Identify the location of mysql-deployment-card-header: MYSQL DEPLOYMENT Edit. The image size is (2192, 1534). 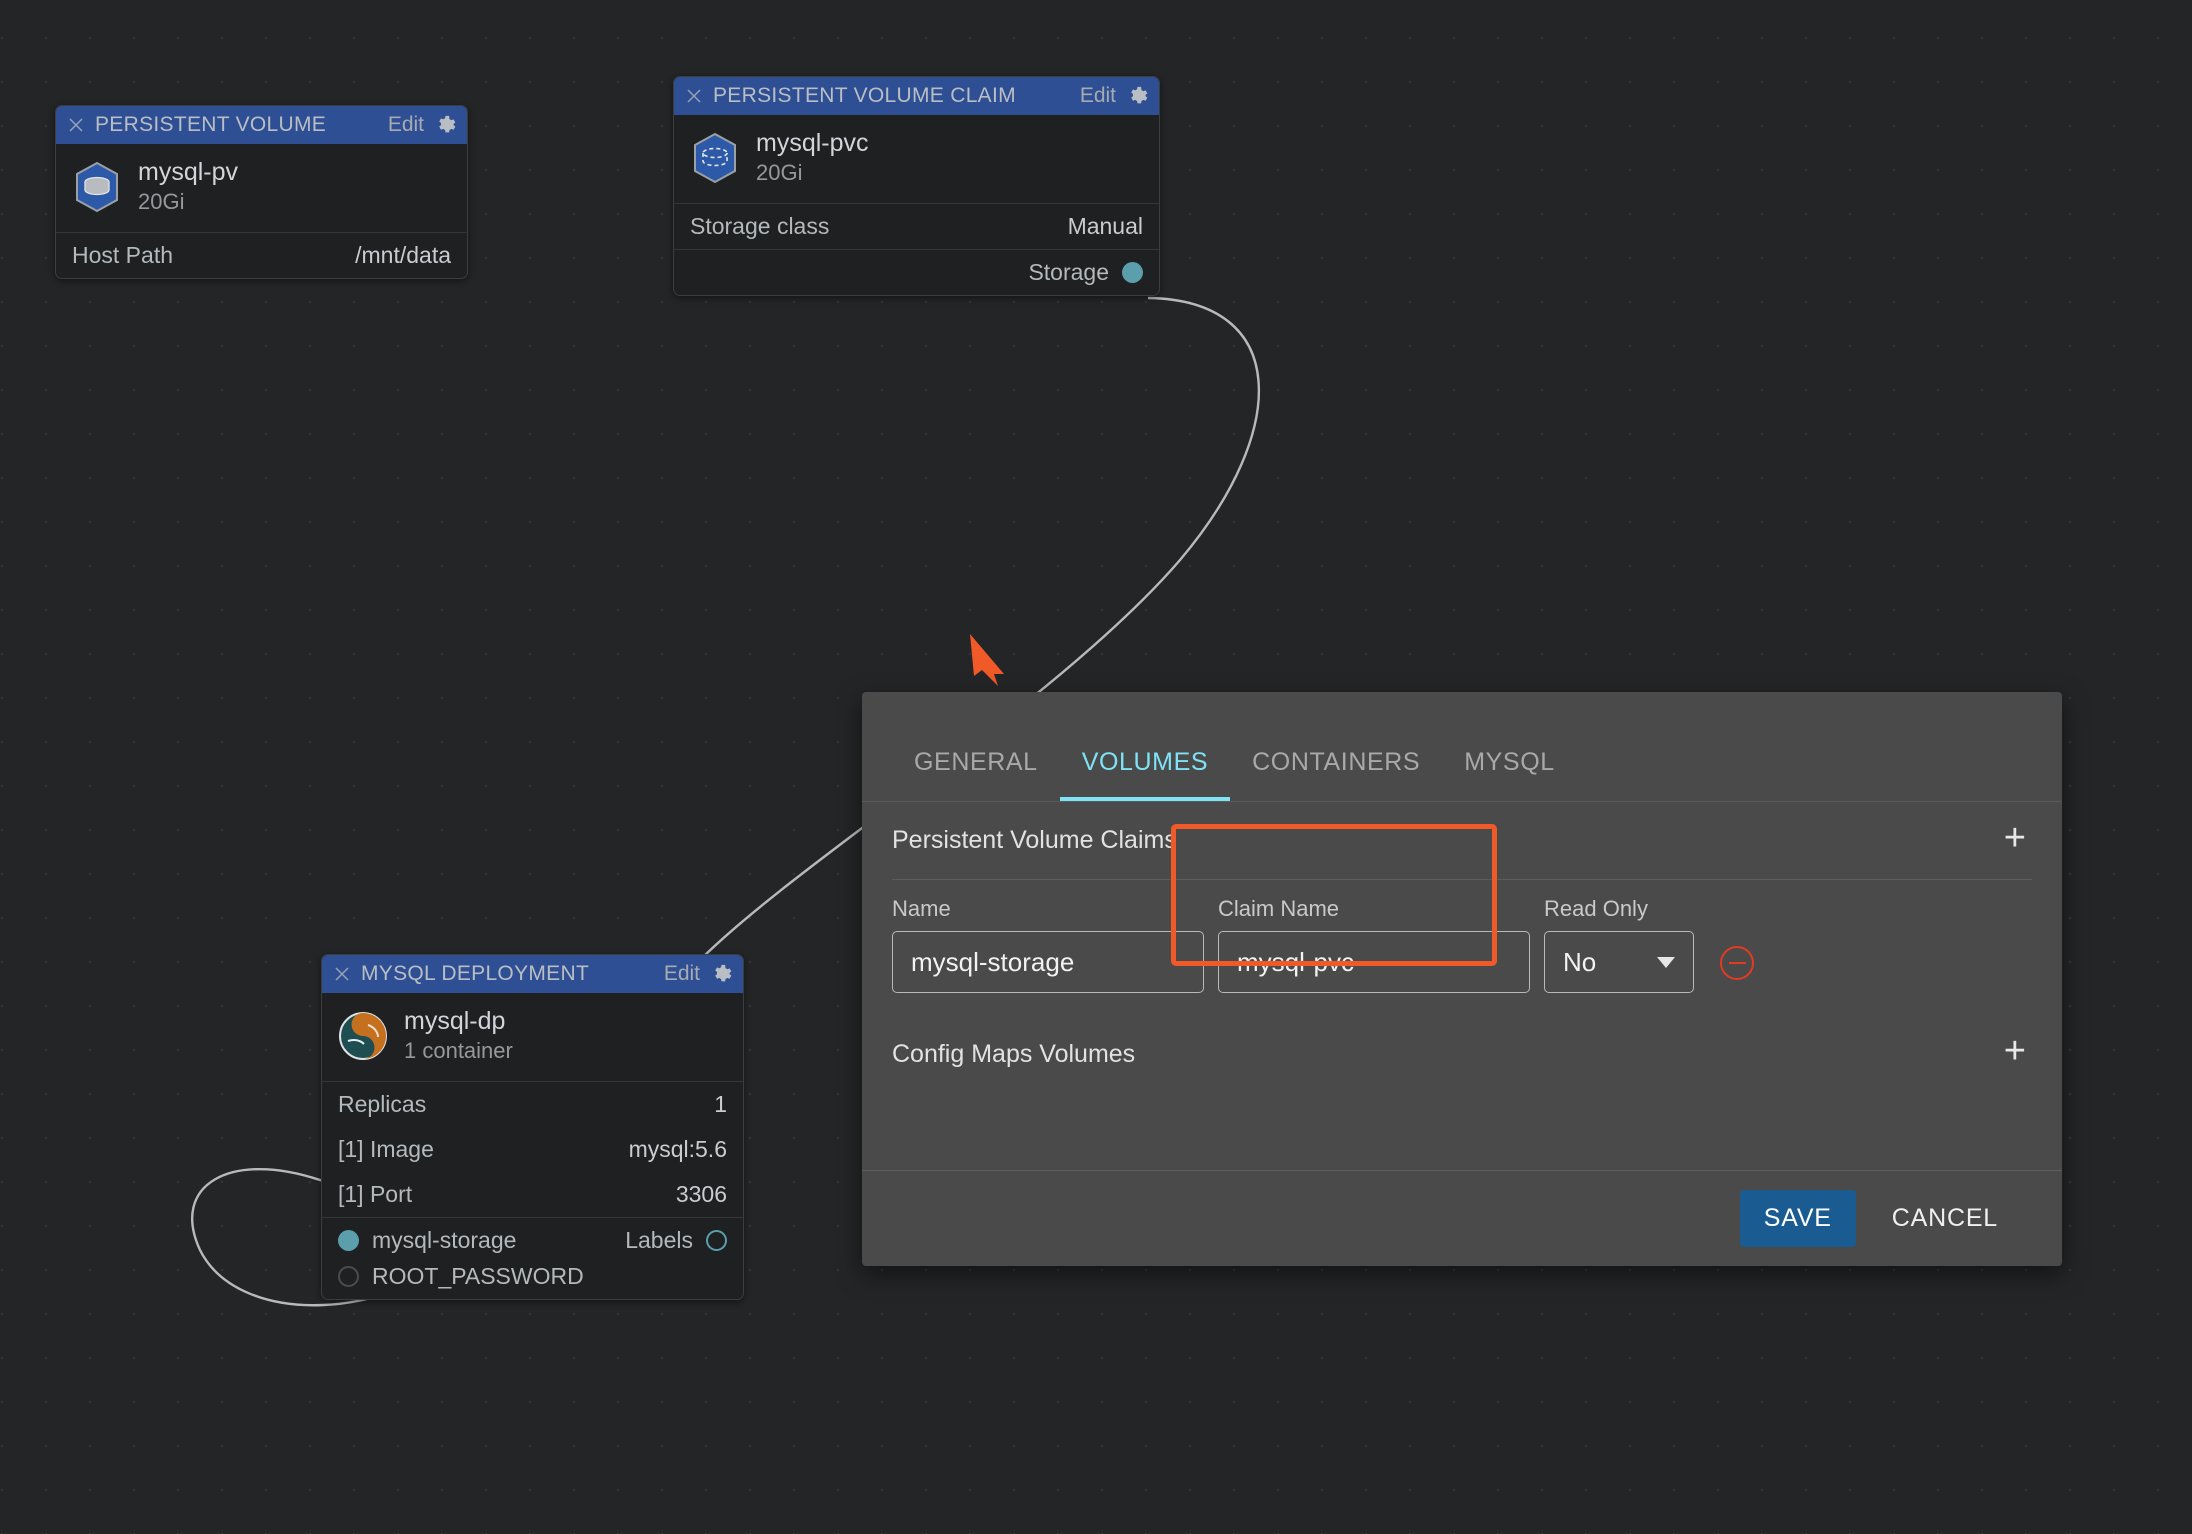
(532, 974).